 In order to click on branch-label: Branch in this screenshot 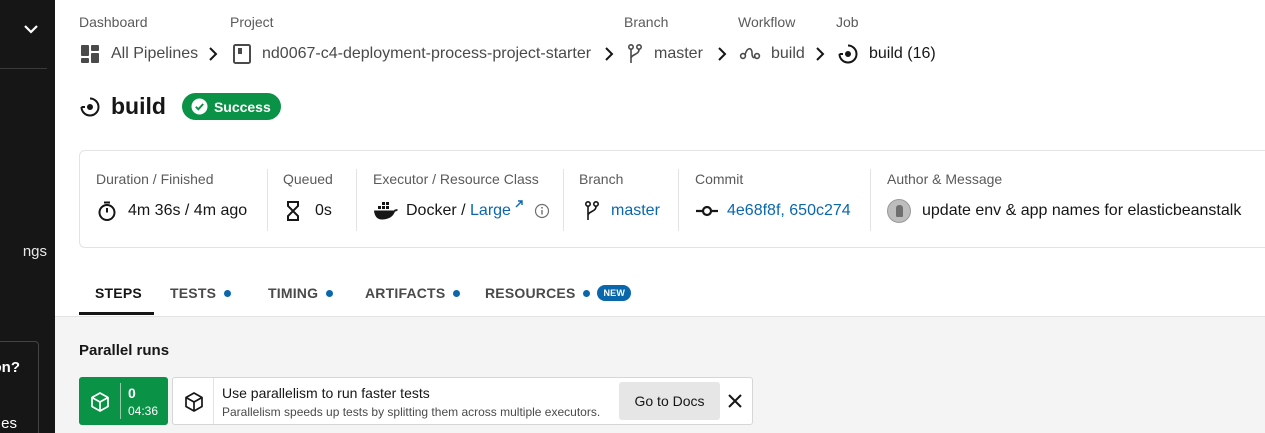, I will do `click(601, 179)`.